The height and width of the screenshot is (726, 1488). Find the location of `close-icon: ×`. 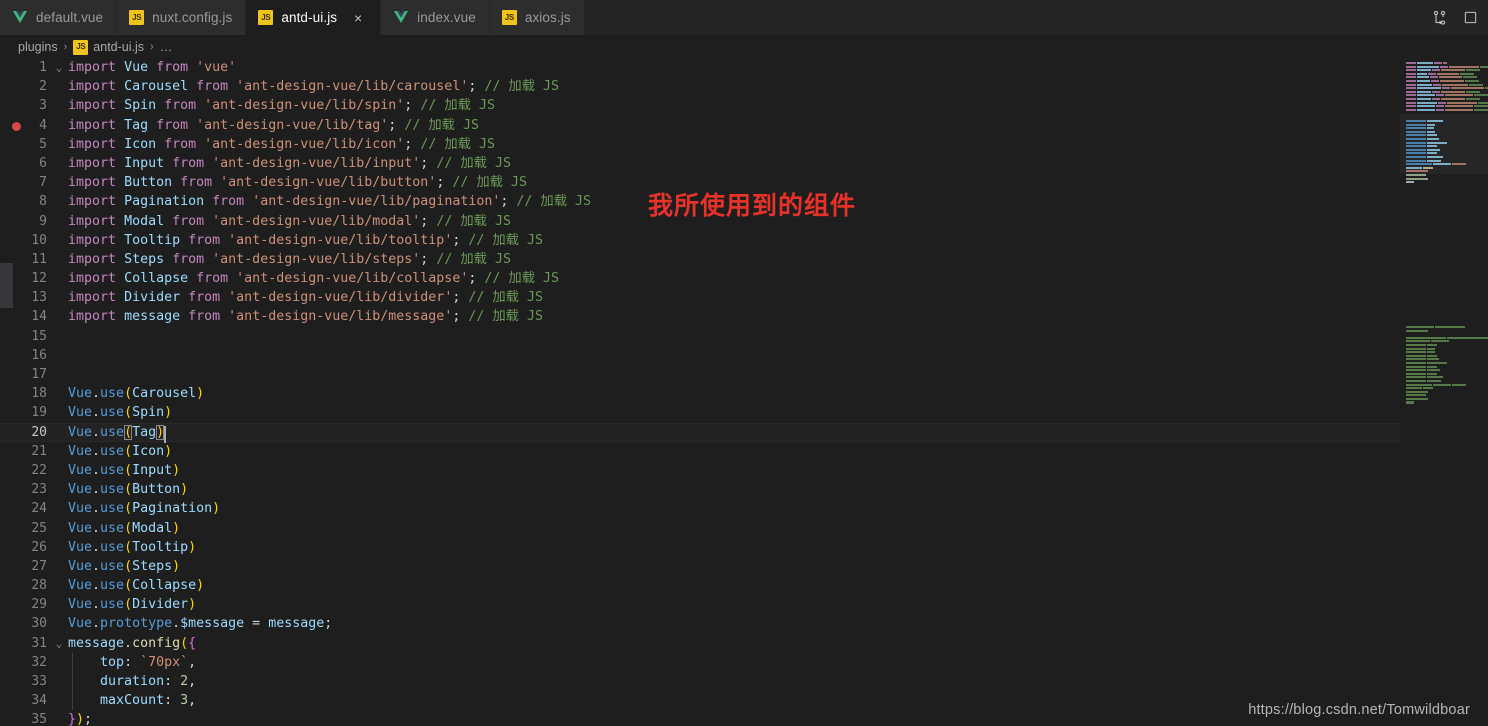

close-icon: × is located at coordinates (358, 18).